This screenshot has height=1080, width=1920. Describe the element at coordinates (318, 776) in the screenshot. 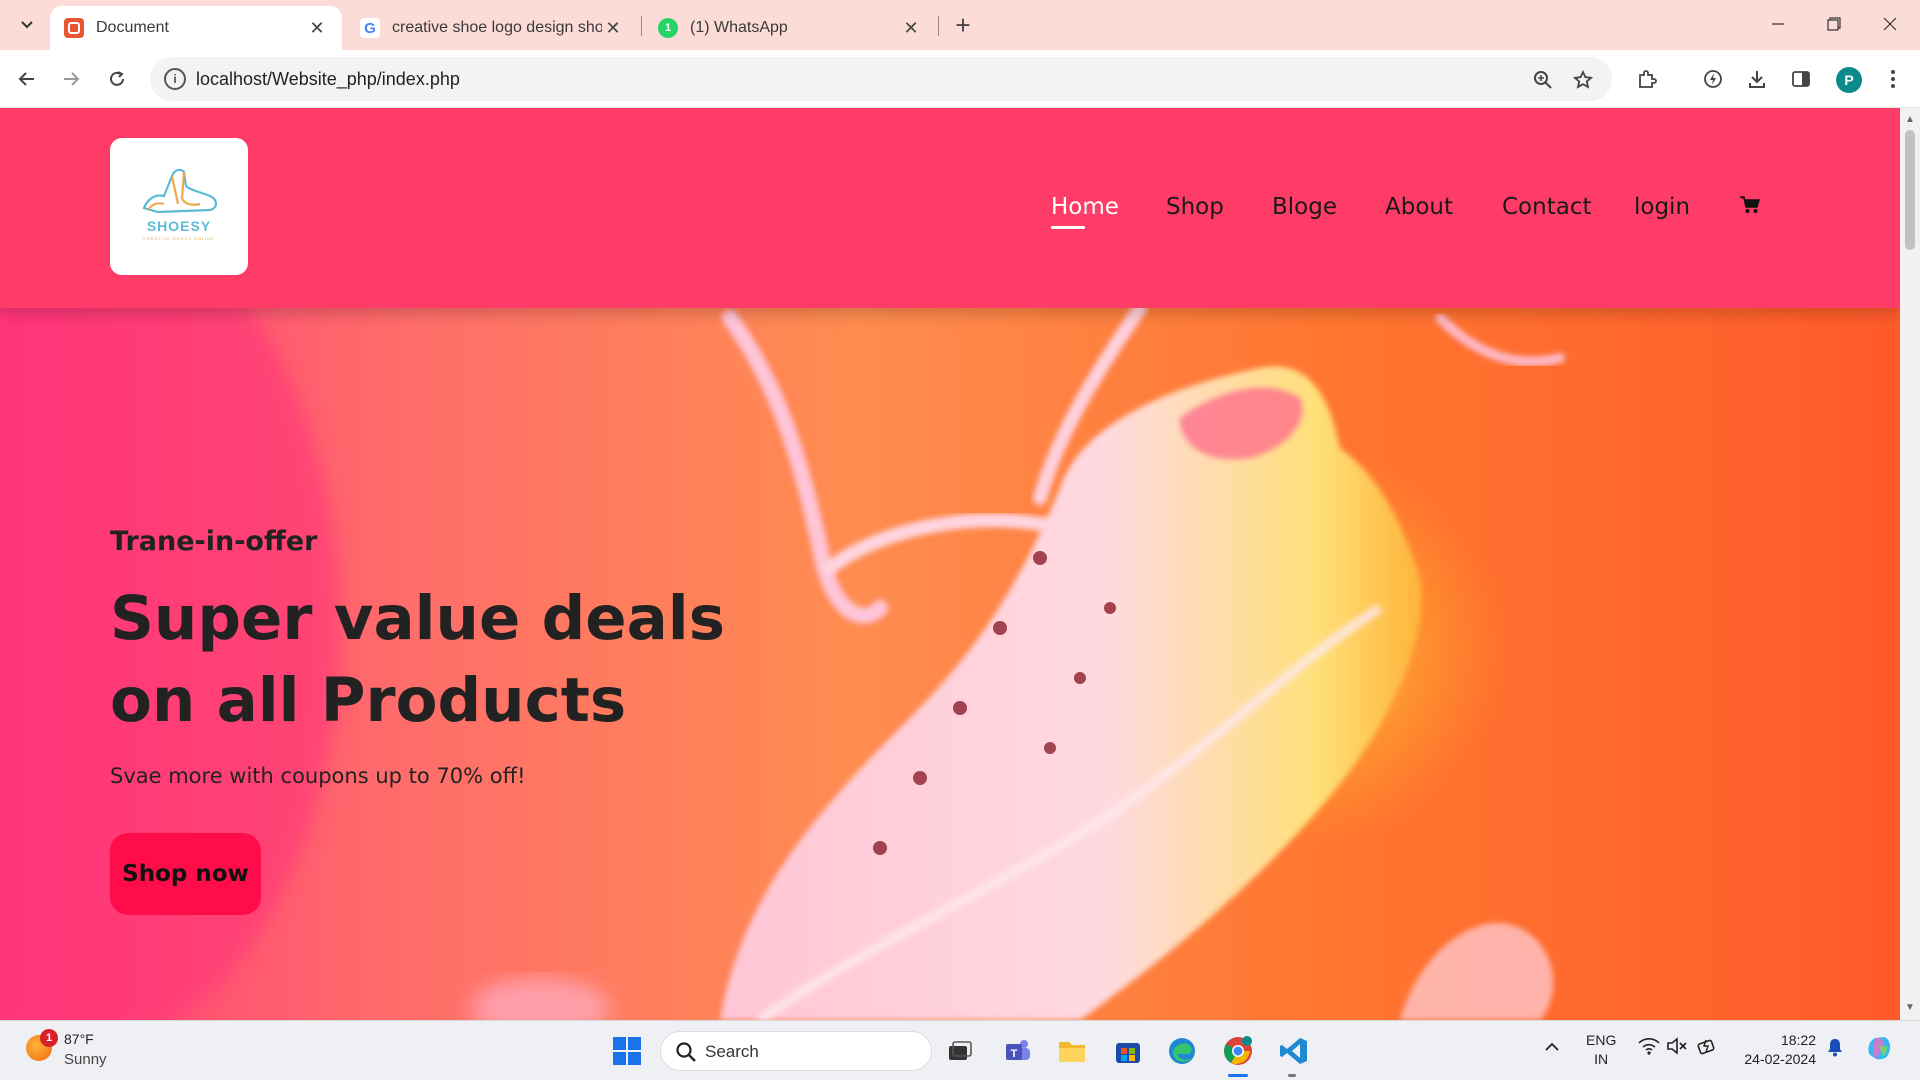

I see `hero-subtitle: Svae more with coupons up to 70% off!` at that location.